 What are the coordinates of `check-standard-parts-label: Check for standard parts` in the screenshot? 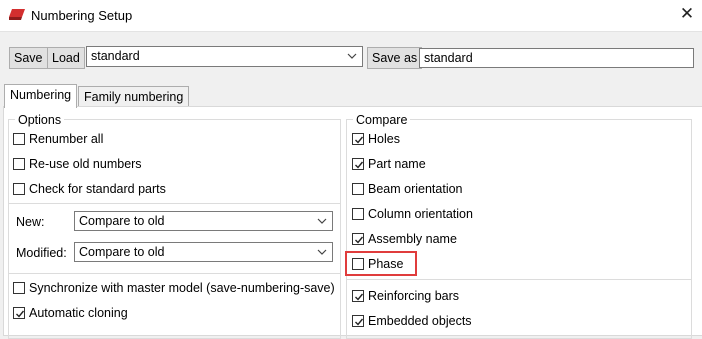 It's located at (97, 189).